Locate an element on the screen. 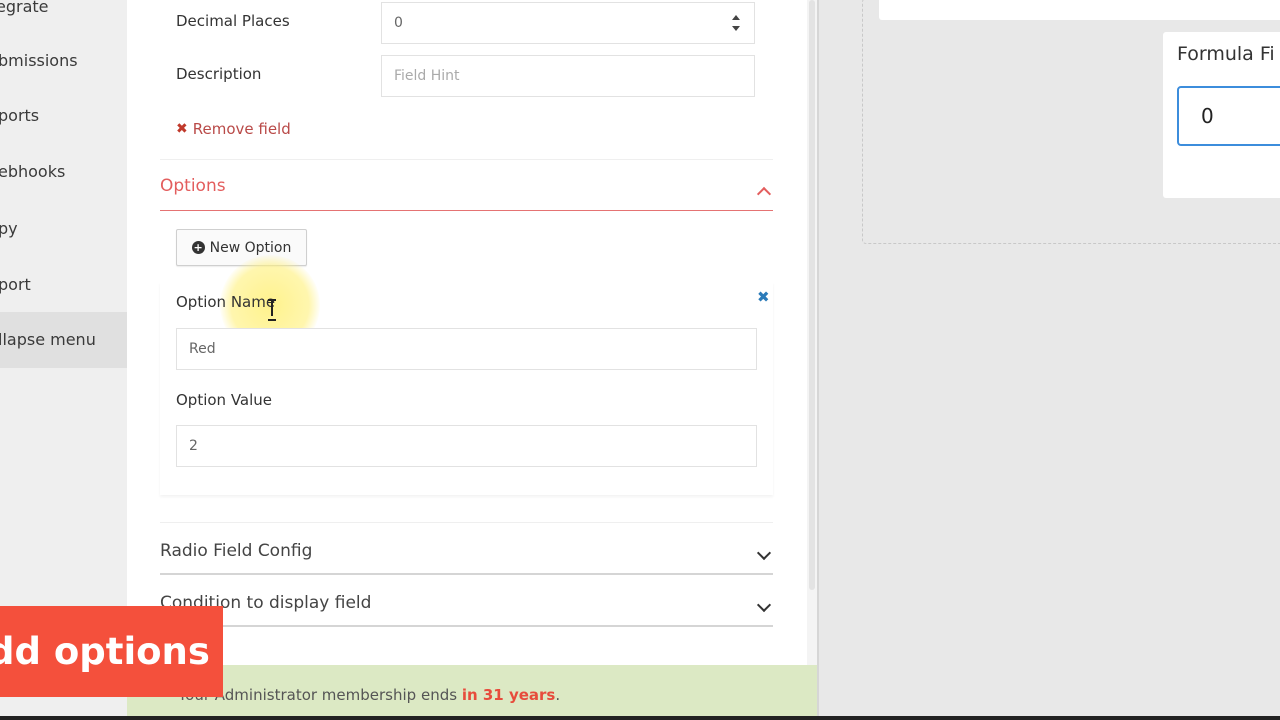 The image size is (1280, 720). close-icon: ✖ is located at coordinates (182, 129).